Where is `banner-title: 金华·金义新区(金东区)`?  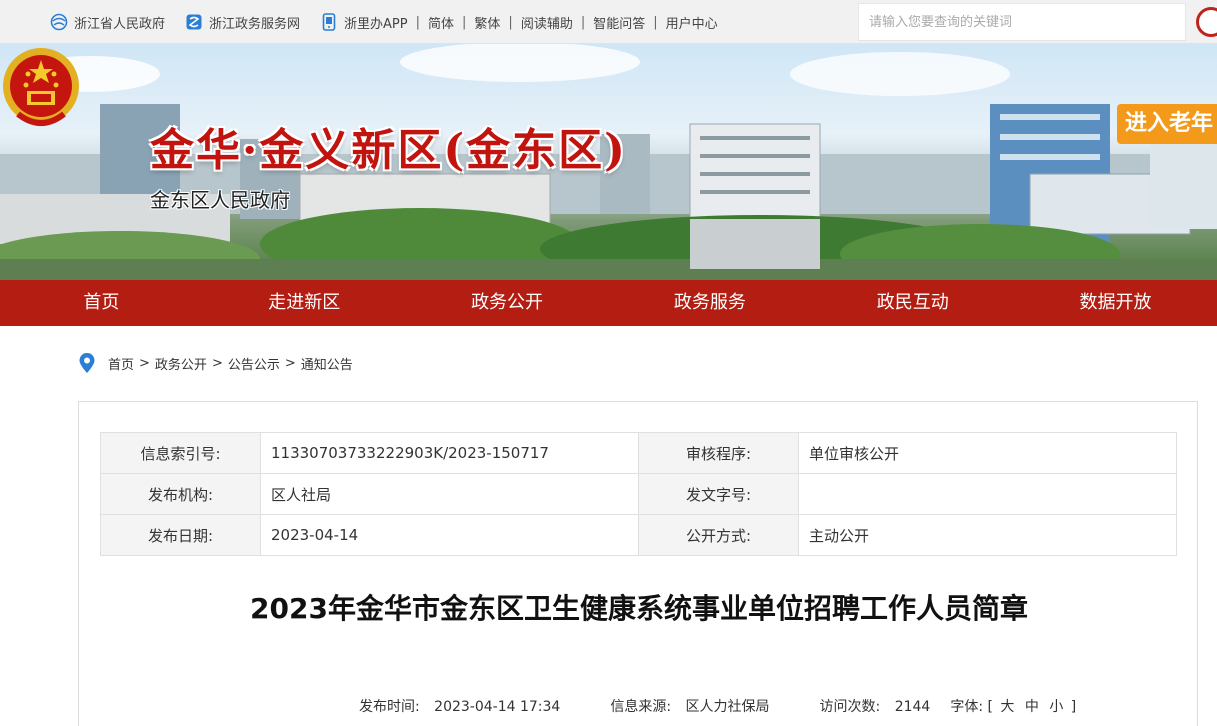
banner-title: 金华·金义新区(金东区) is located at coordinates (388, 150).